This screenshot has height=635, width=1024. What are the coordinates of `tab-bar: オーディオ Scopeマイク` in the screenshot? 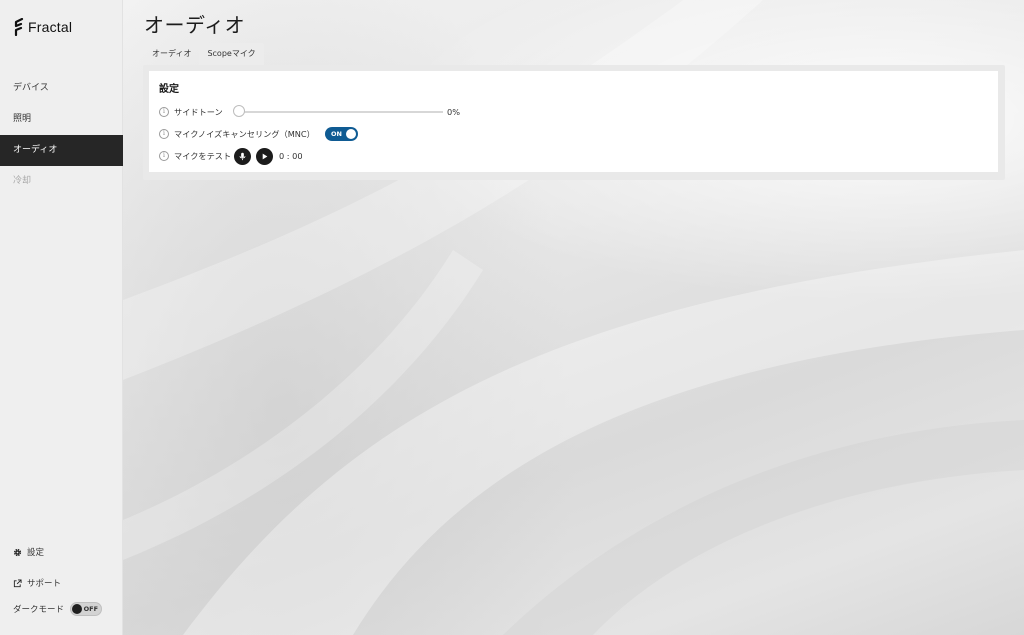 It's located at (204, 54).